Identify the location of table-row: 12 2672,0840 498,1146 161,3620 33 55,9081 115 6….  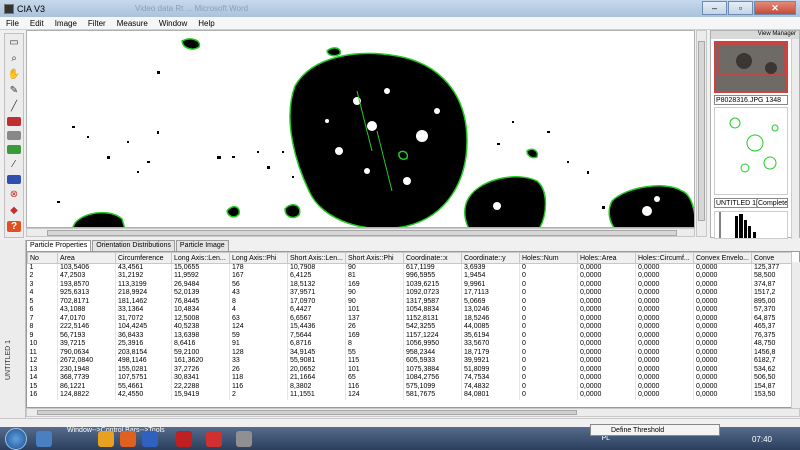
(409, 361).